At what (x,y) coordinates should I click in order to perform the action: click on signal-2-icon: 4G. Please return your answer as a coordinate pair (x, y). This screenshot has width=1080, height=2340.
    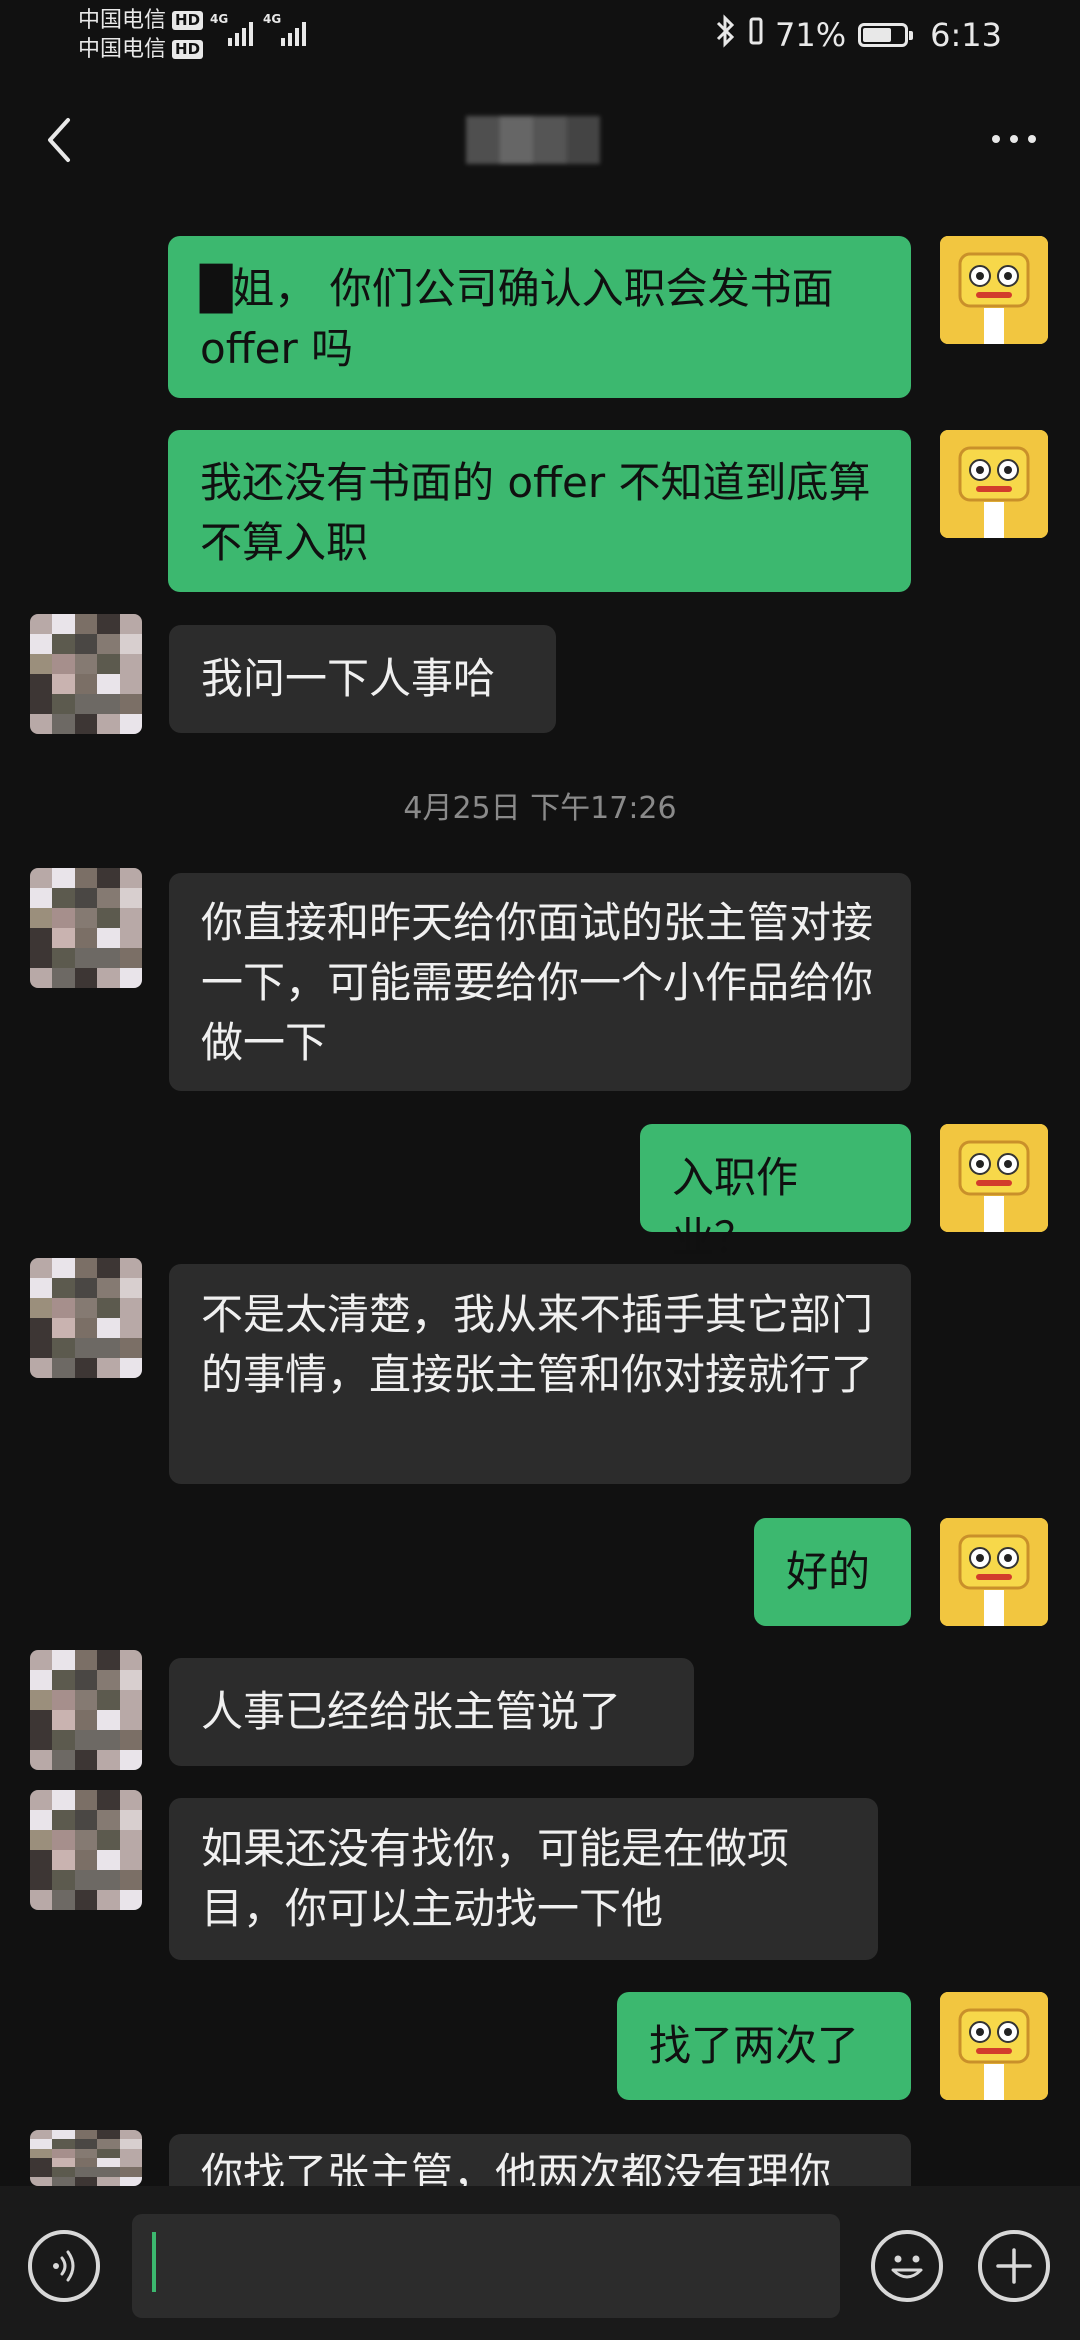
    Looking at the image, I should click on (284, 29).